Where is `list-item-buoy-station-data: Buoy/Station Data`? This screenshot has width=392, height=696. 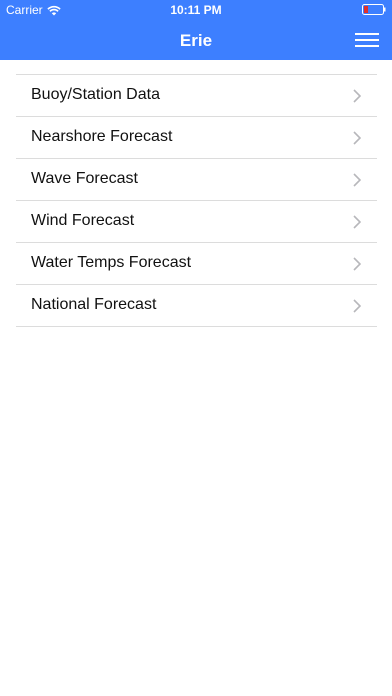 list-item-buoy-station-data: Buoy/Station Data is located at coordinates (196, 96).